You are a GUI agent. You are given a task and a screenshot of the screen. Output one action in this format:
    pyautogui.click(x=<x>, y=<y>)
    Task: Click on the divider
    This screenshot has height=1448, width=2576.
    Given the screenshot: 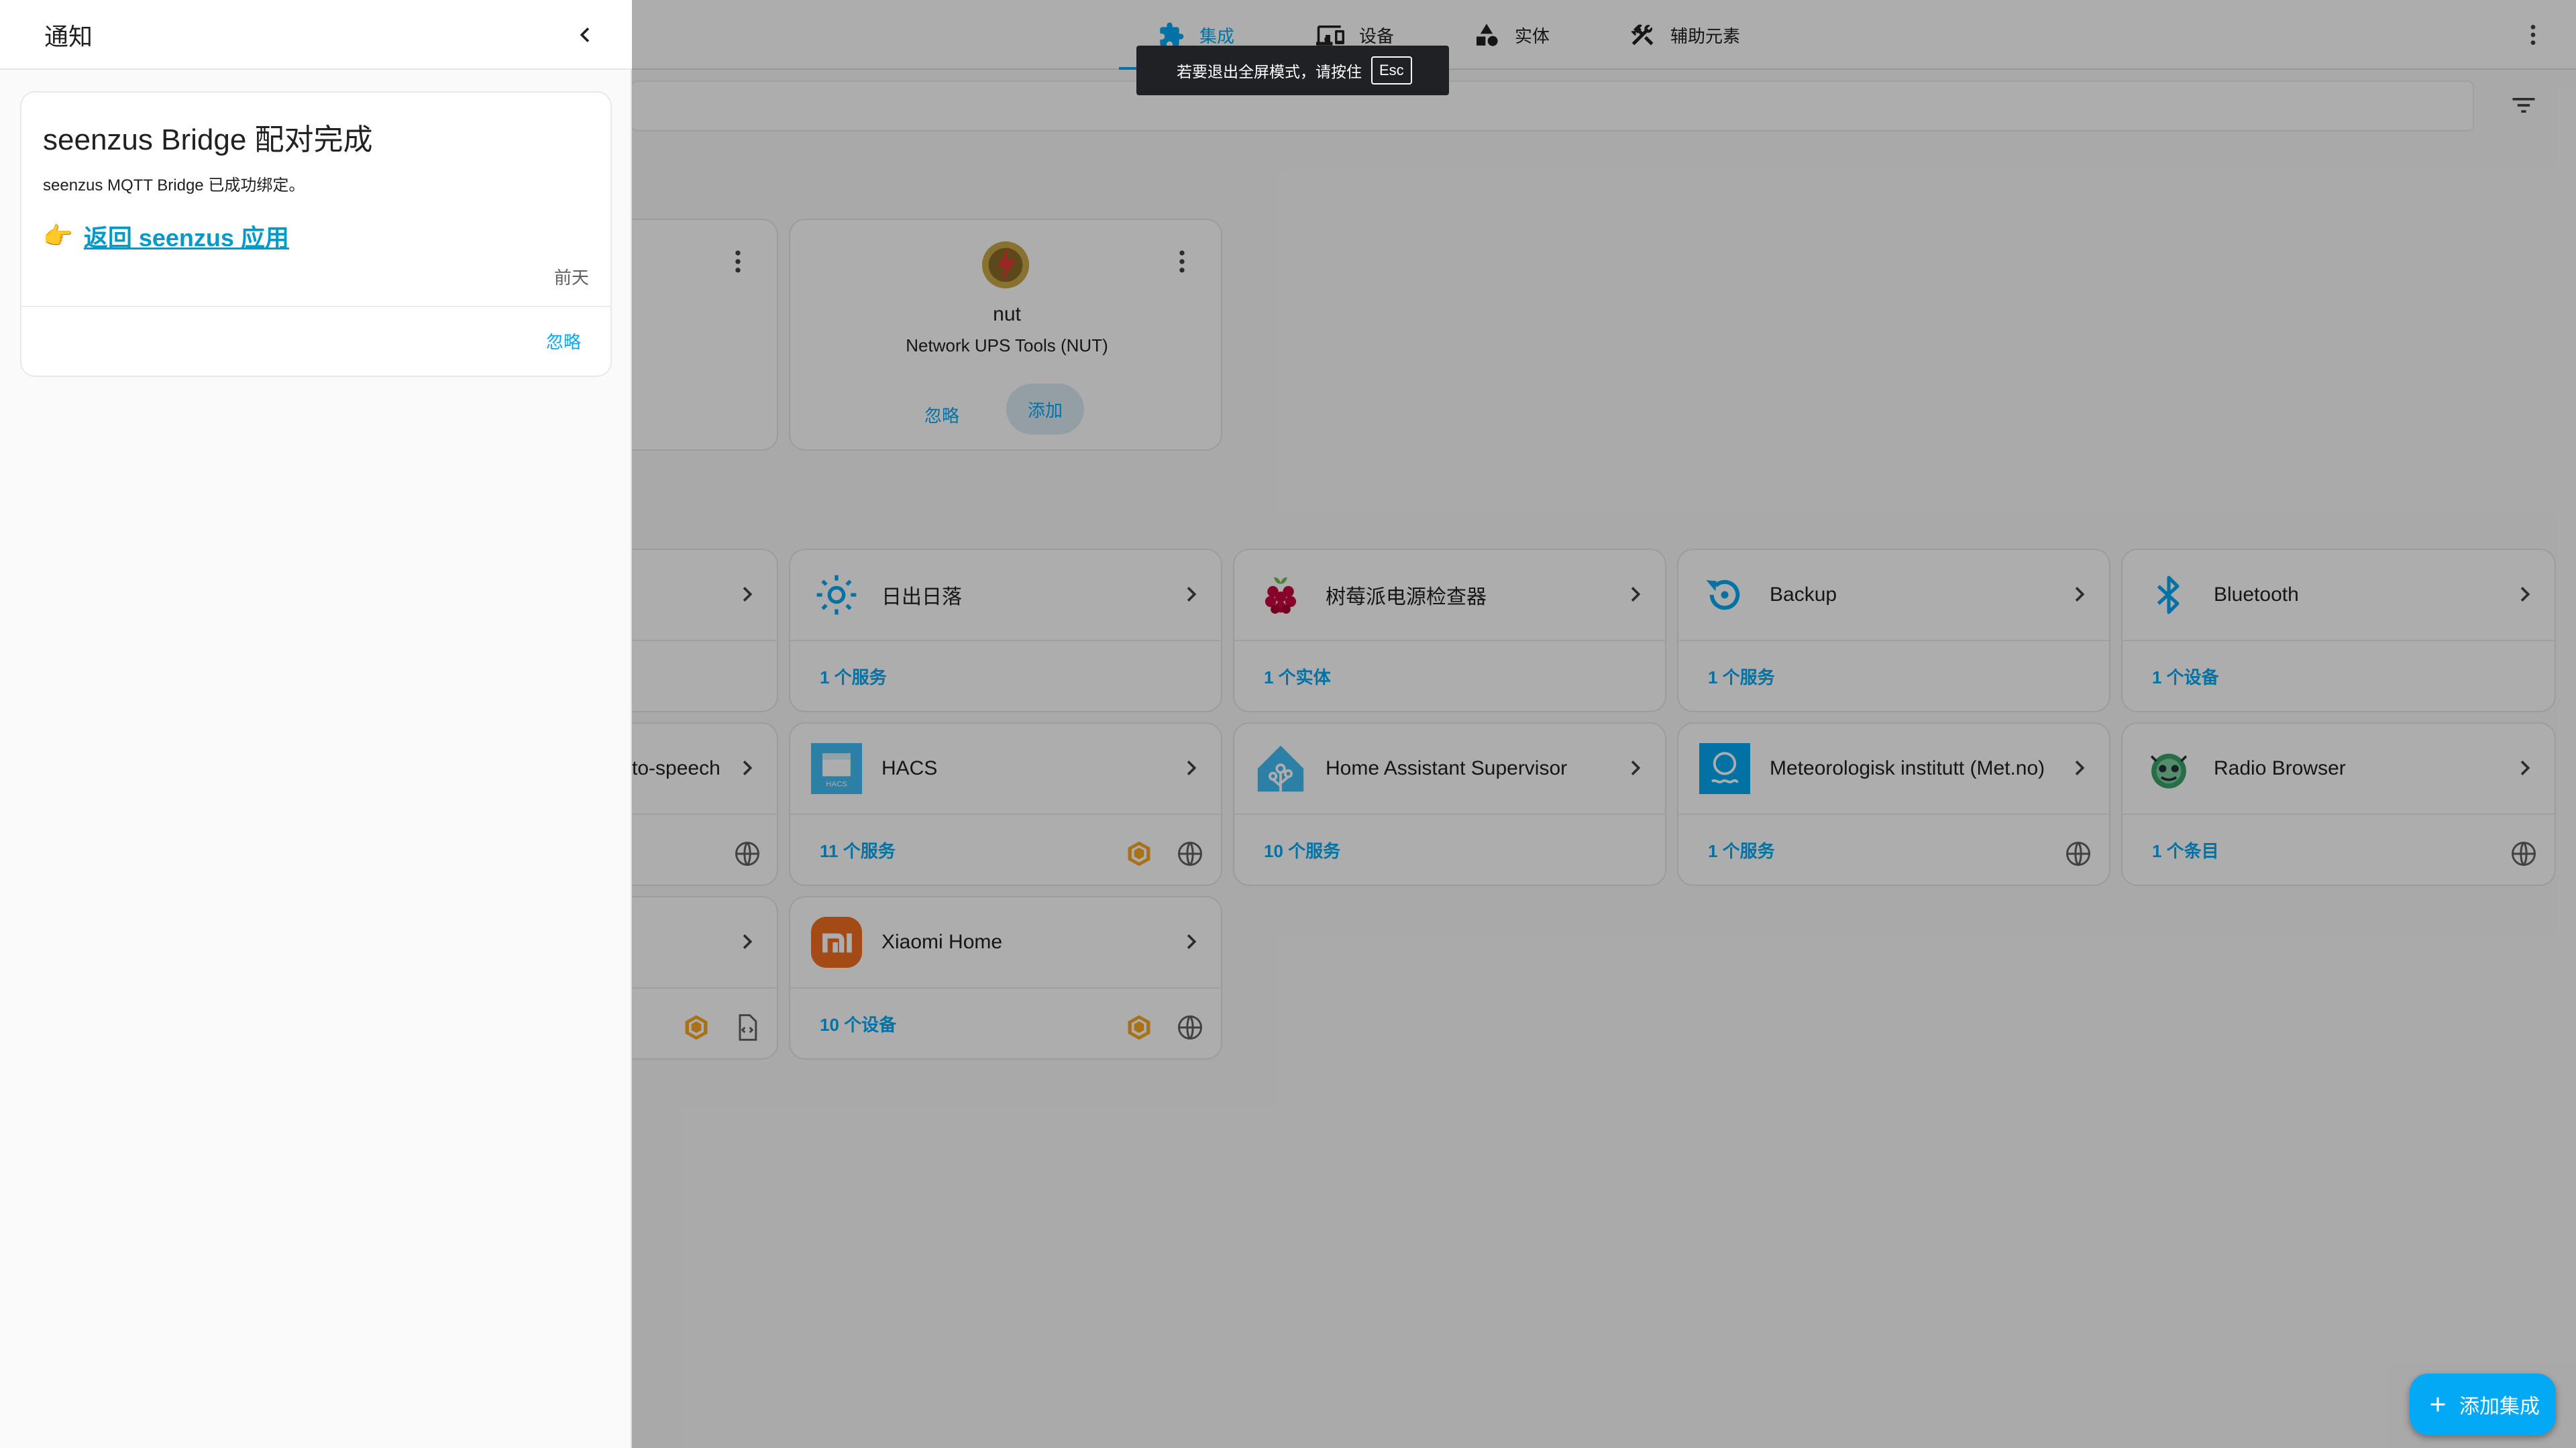 What is the action you would take?
    pyautogui.click(x=315, y=306)
    